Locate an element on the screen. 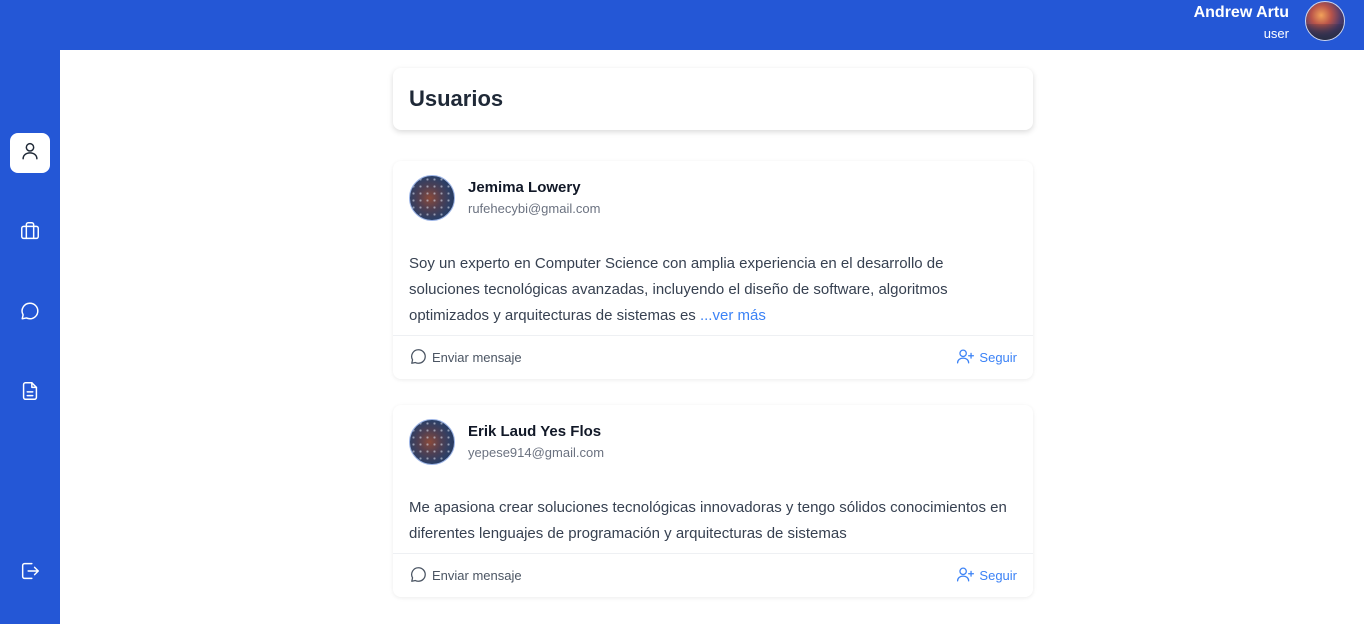  sidebar-item-messages is located at coordinates (30, 313).